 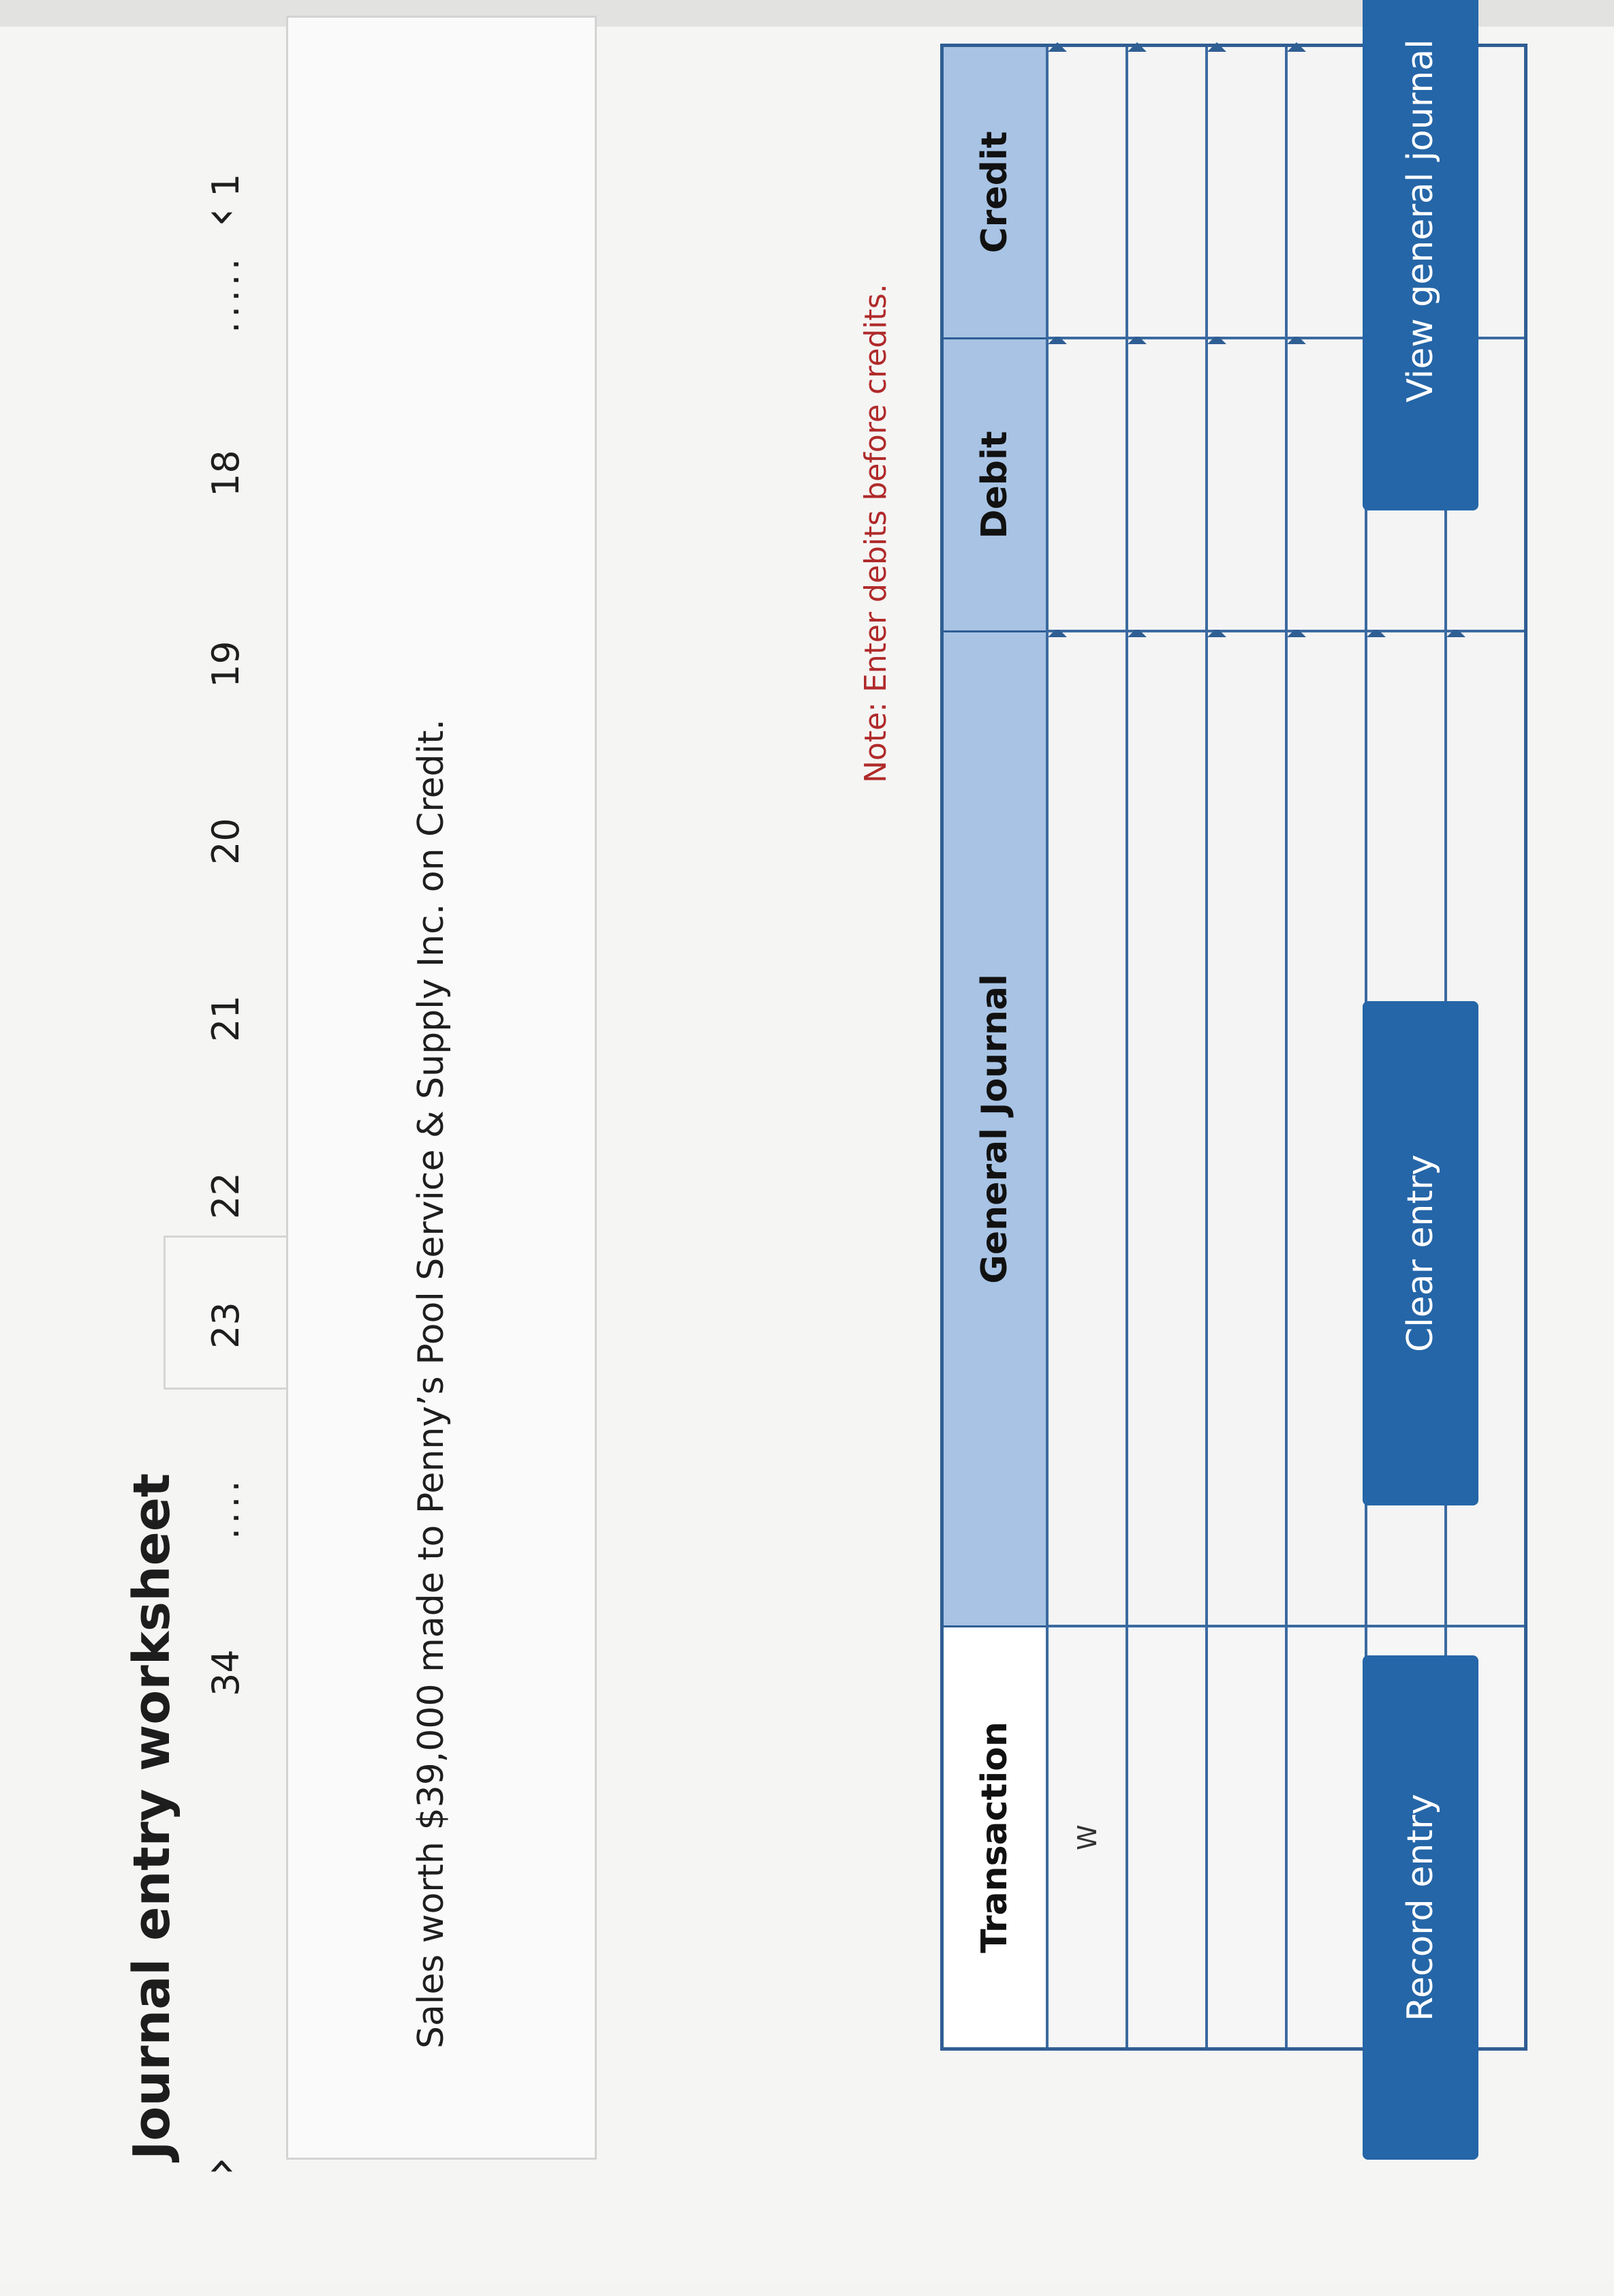 I want to click on tab-18: 18, so click(x=226, y=474).